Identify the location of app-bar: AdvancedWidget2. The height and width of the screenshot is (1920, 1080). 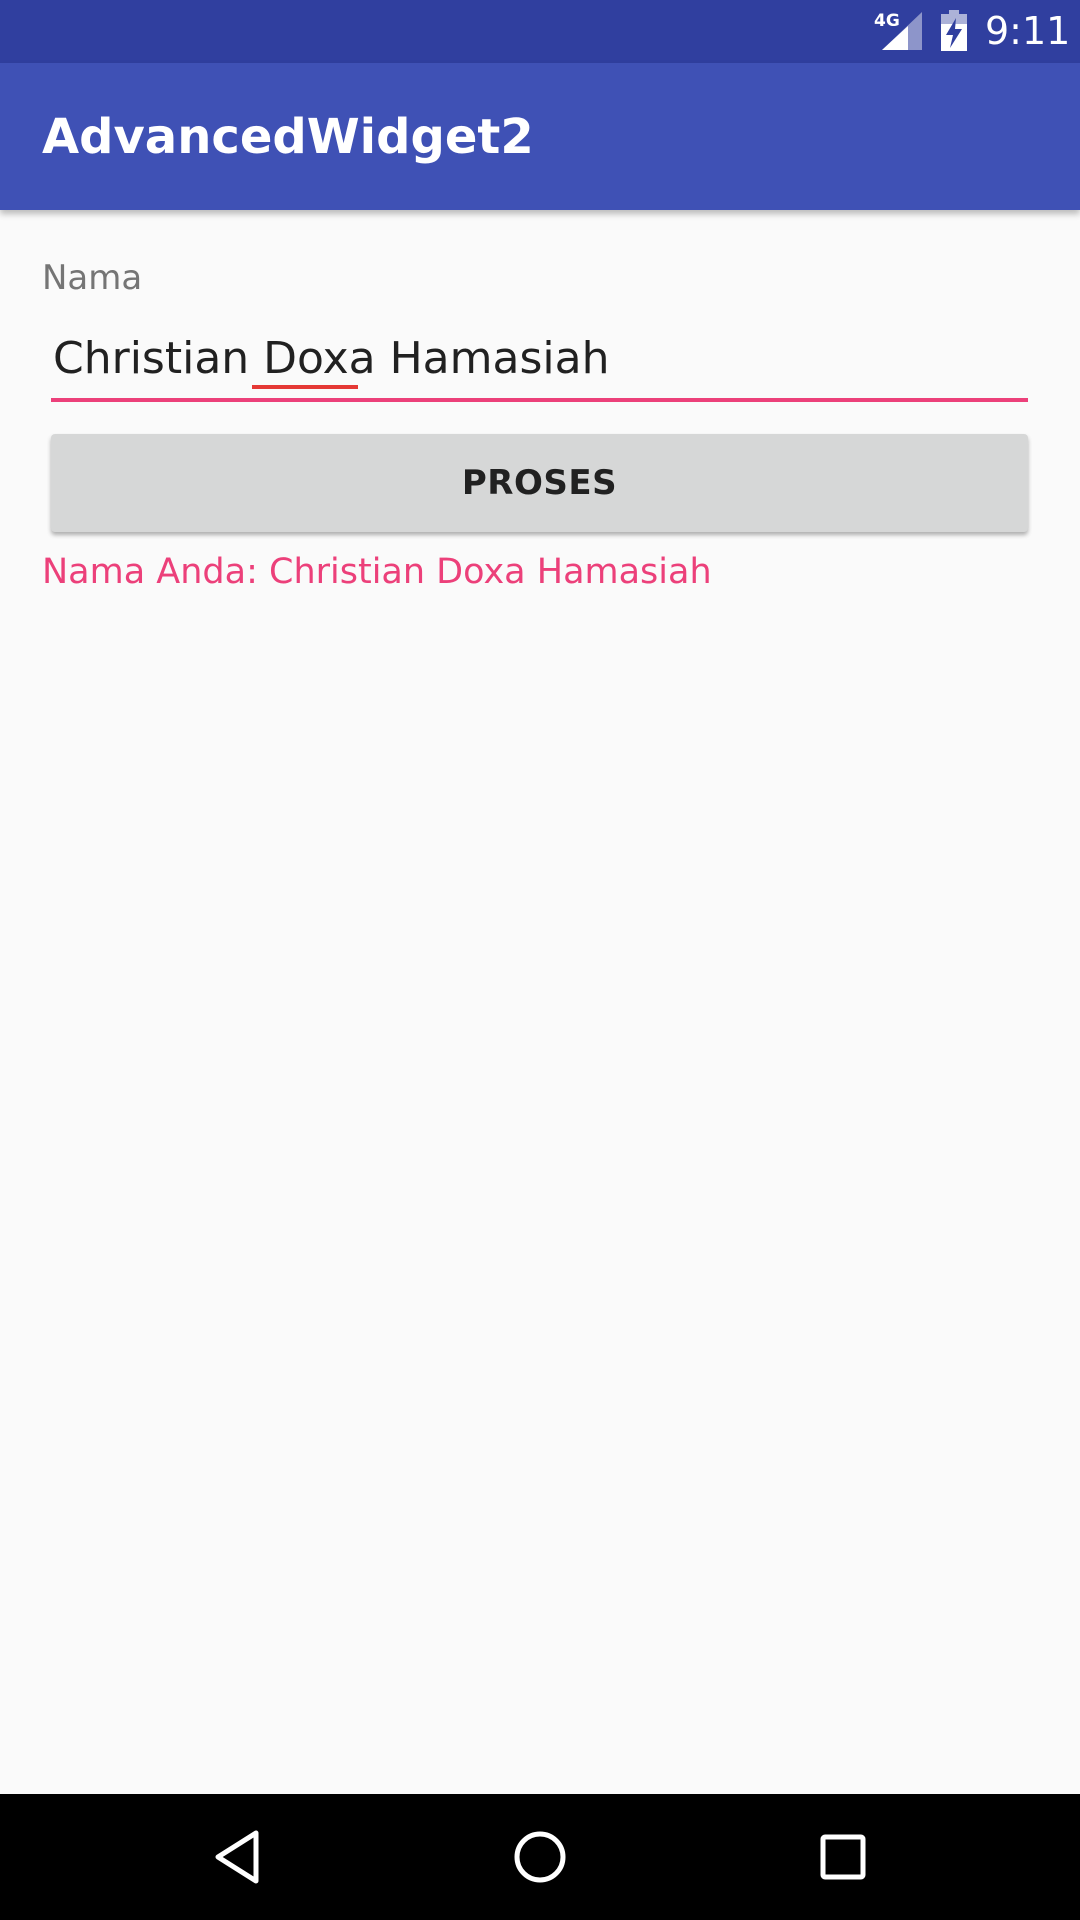
(540, 136).